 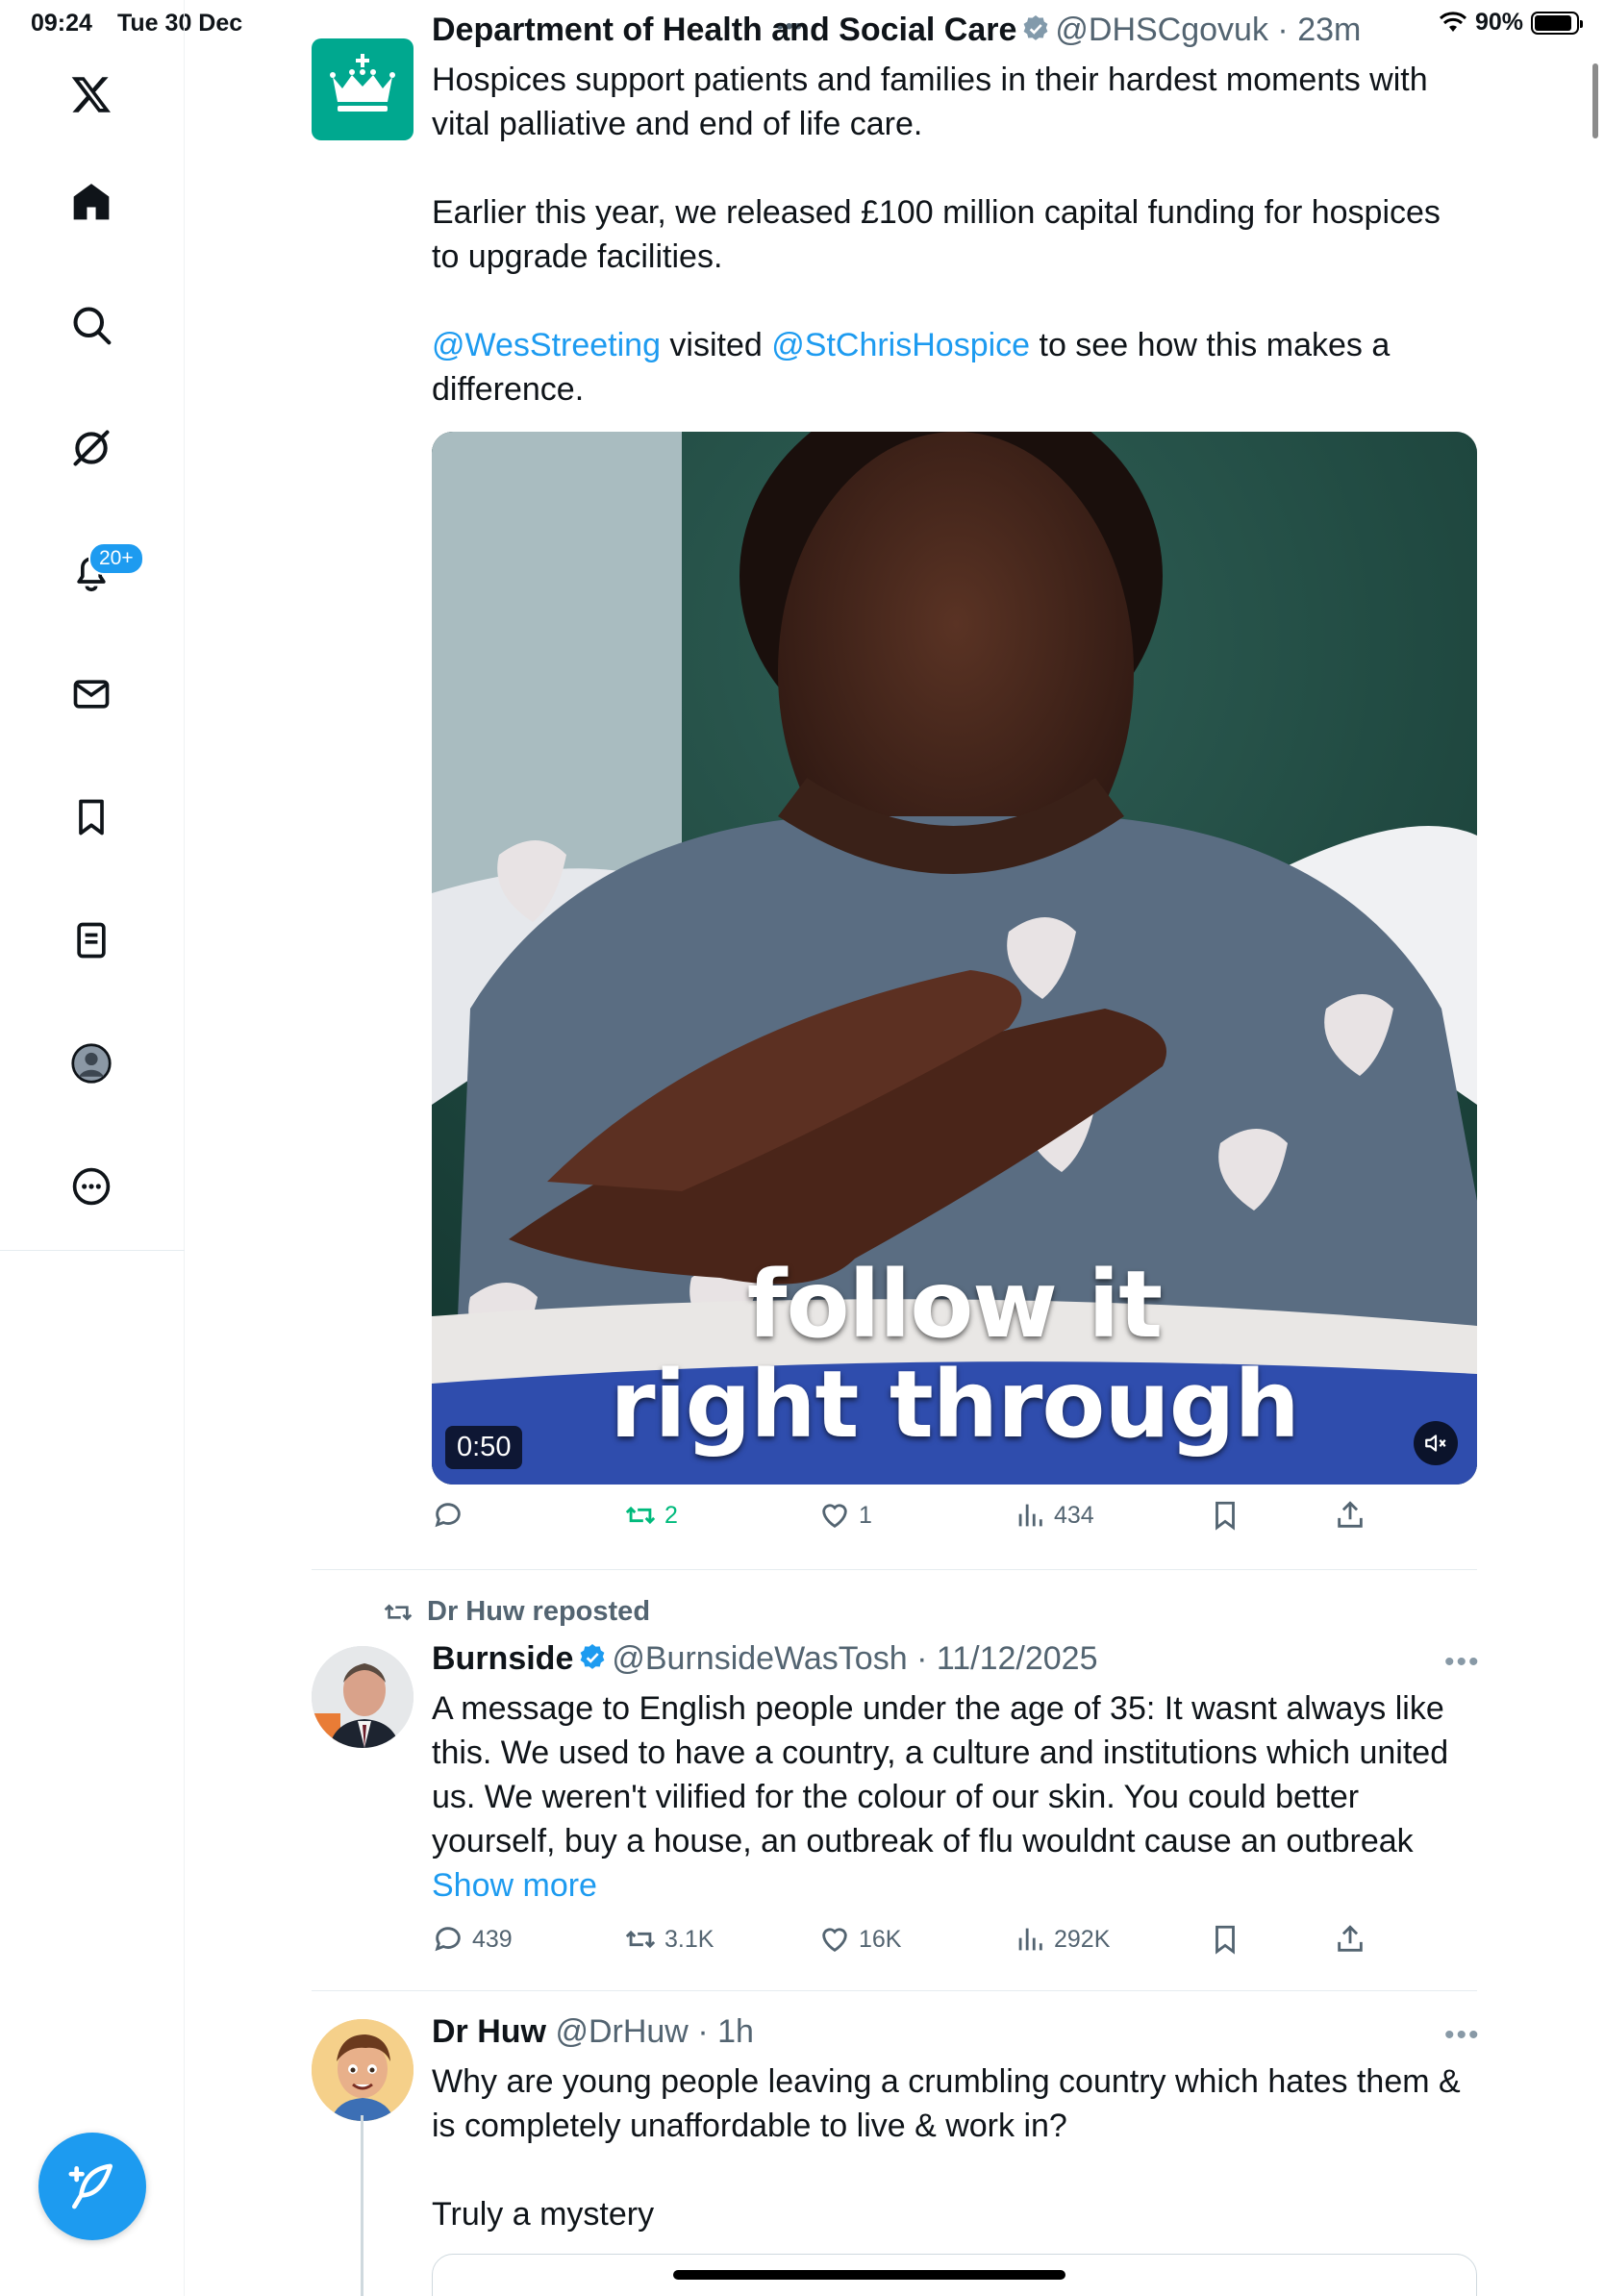 What do you see at coordinates (735, 2031) in the screenshot?
I see `tweet-time: 1h` at bounding box center [735, 2031].